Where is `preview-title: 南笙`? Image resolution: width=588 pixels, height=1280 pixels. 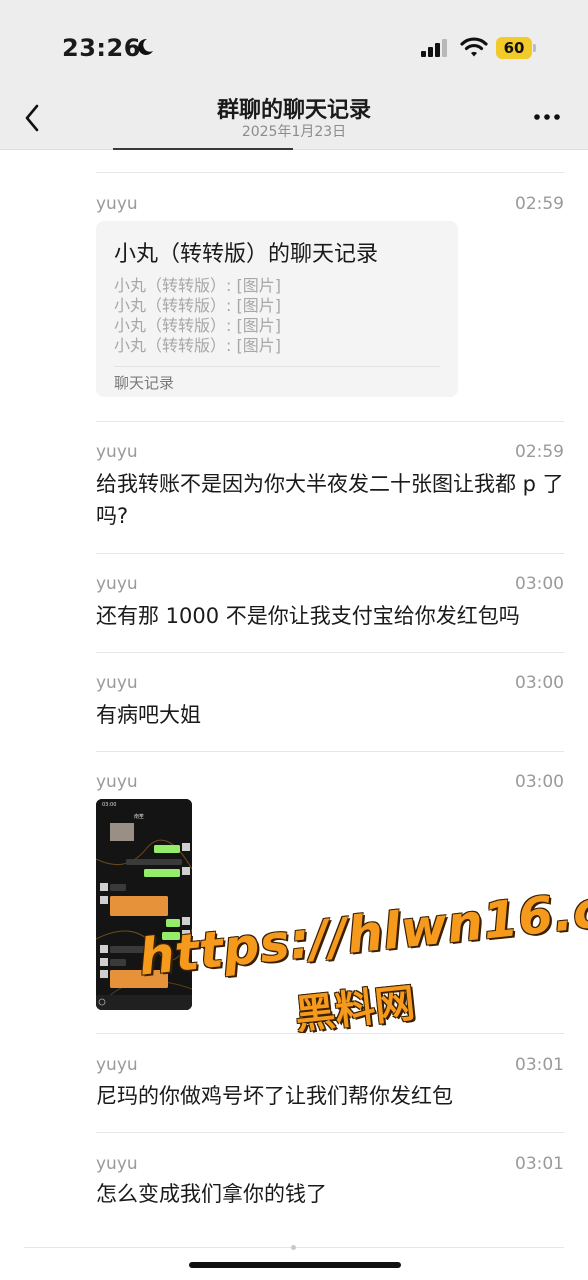
preview-title: 南笙 is located at coordinates (139, 816).